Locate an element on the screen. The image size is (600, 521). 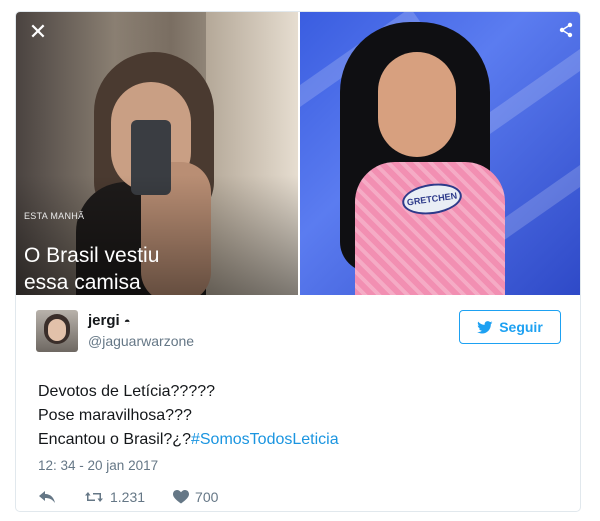
like-button: 700 is located at coordinates (195, 497).